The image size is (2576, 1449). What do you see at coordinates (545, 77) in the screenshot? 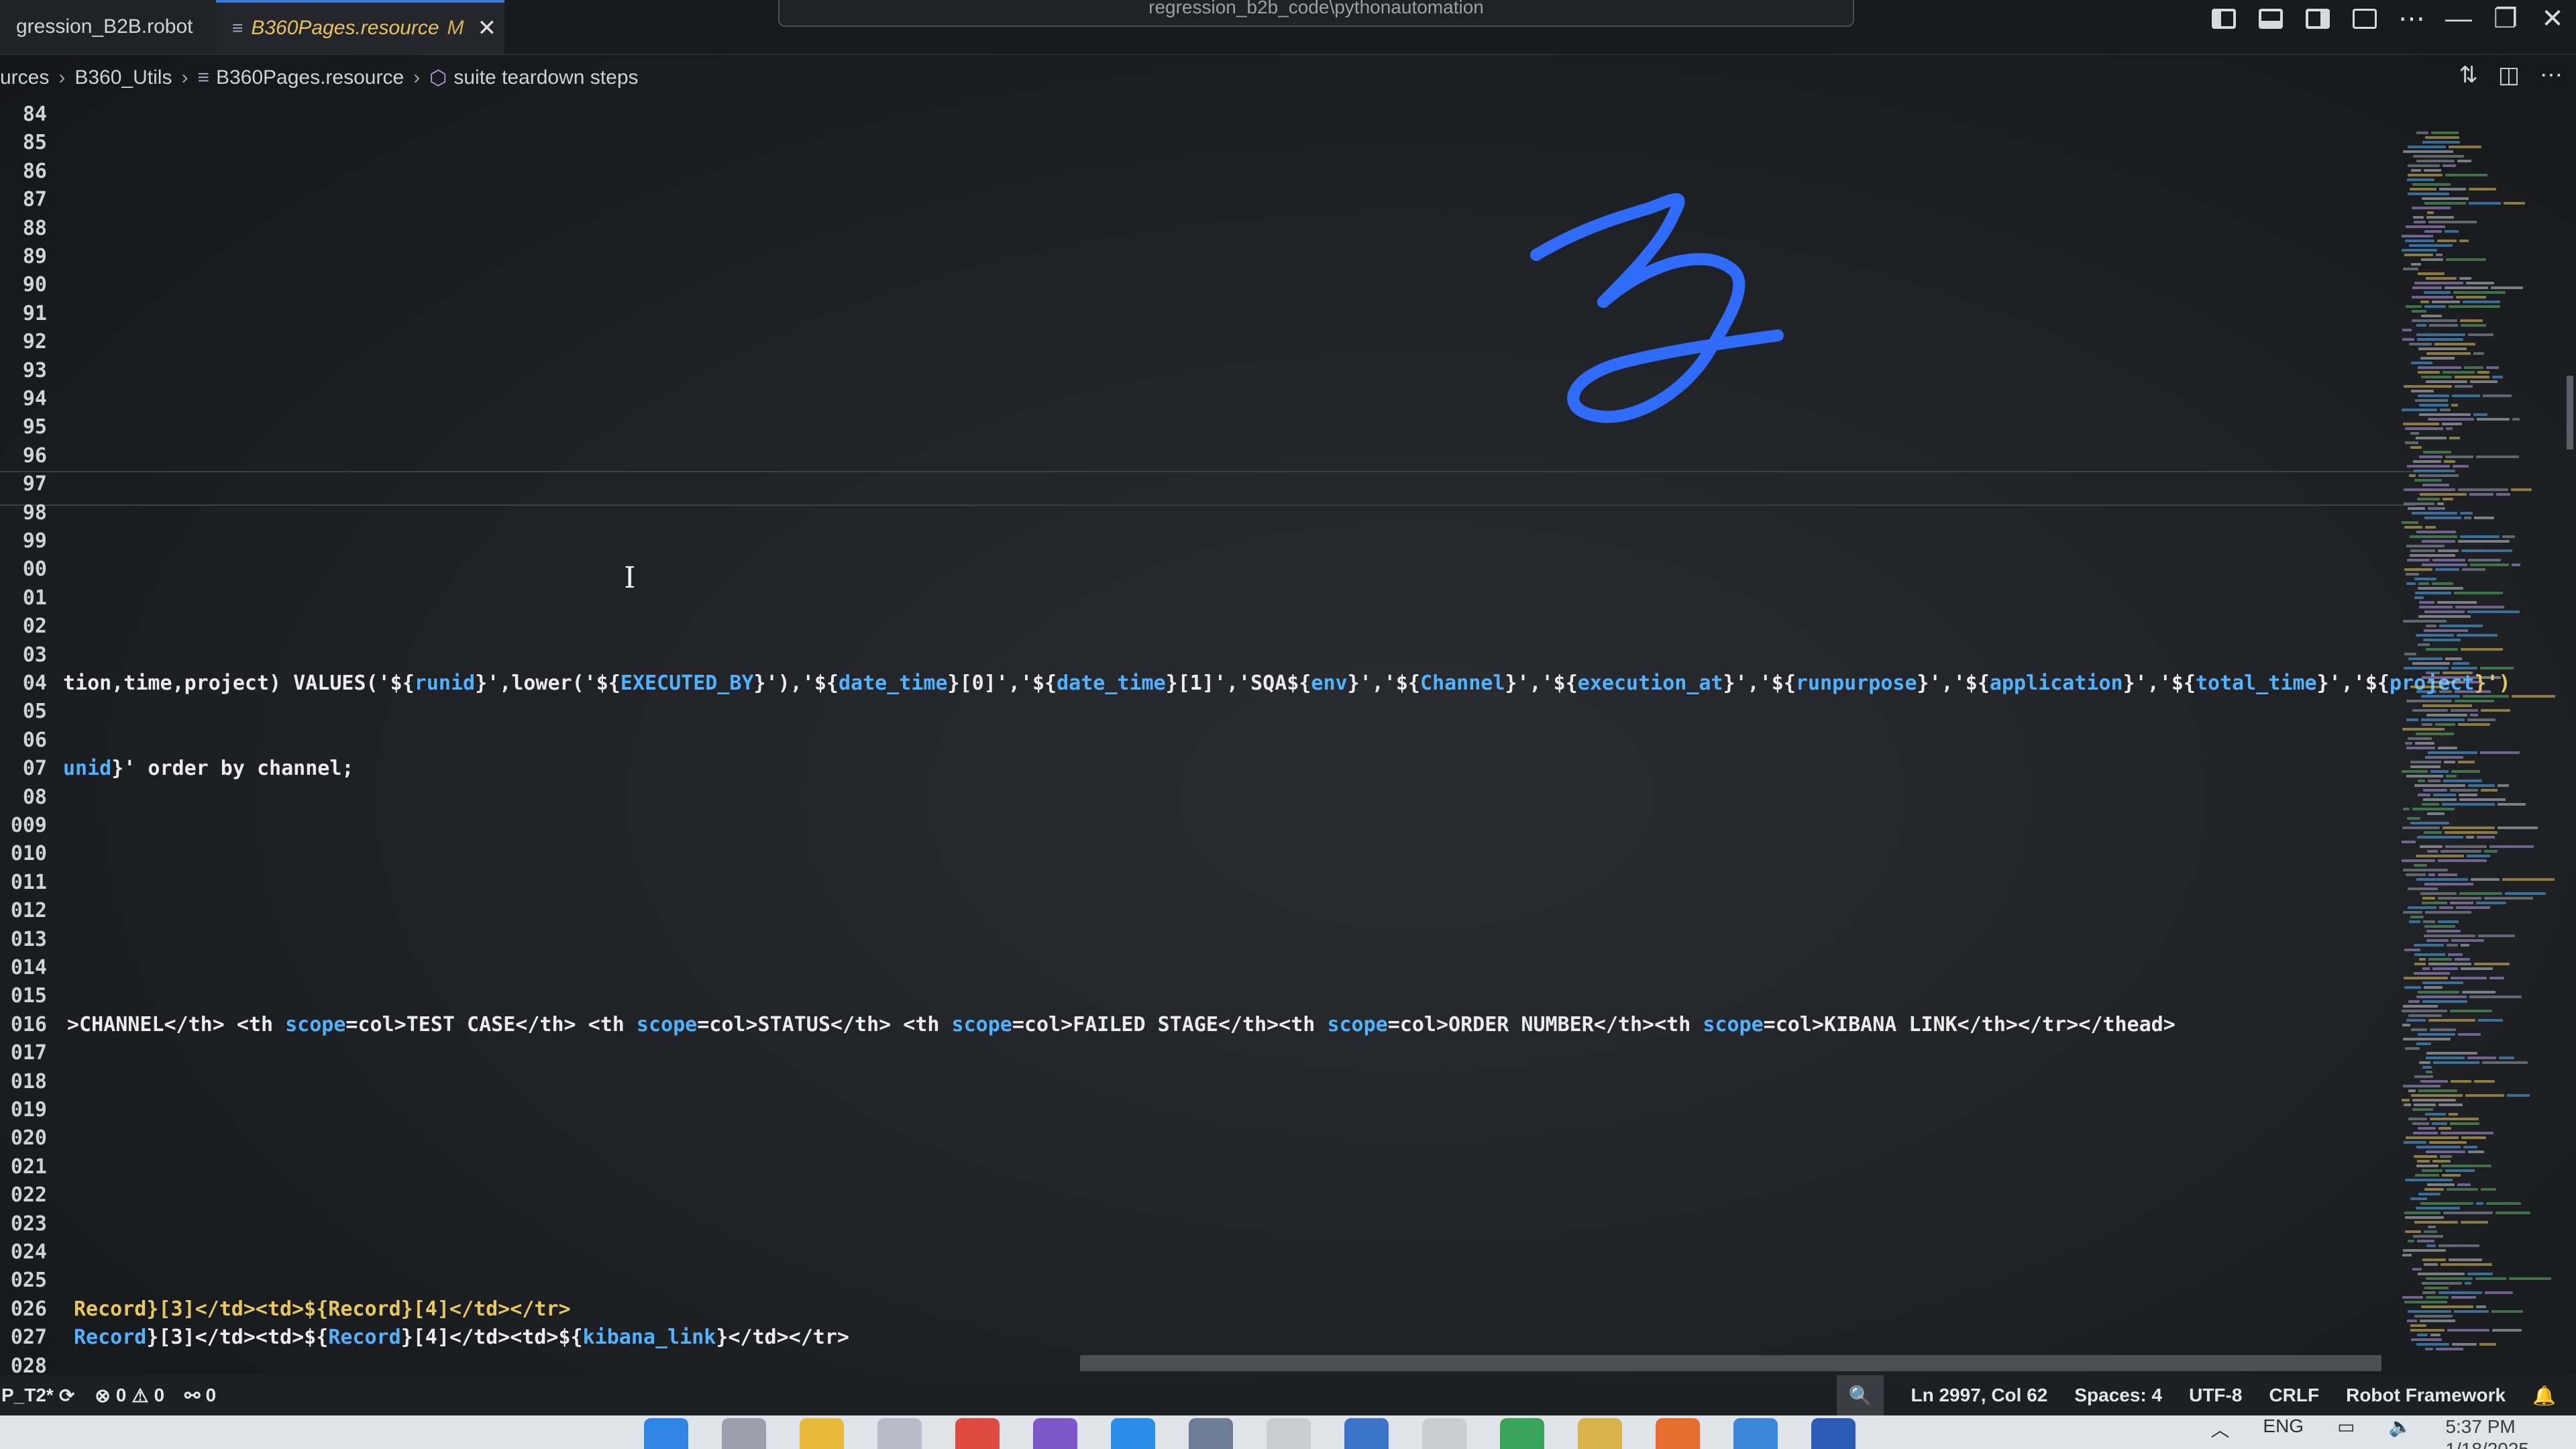
I see `breadcrumb-item-symbol: suite teardown steps` at bounding box center [545, 77].